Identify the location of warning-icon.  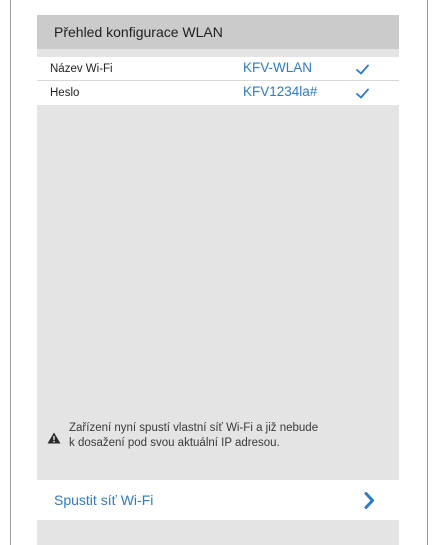
(54, 438).